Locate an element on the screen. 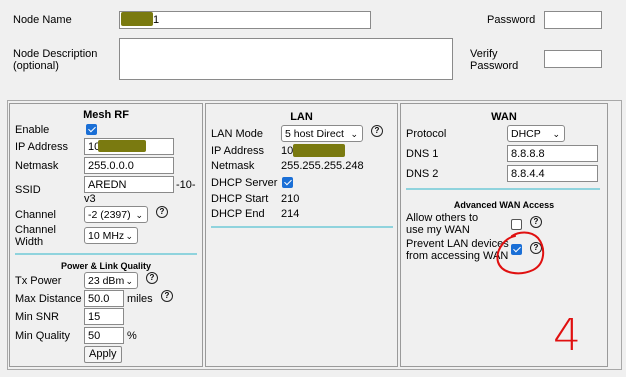 This screenshot has height=377, width=626. annotation-overlay is located at coordinates (520, 253).